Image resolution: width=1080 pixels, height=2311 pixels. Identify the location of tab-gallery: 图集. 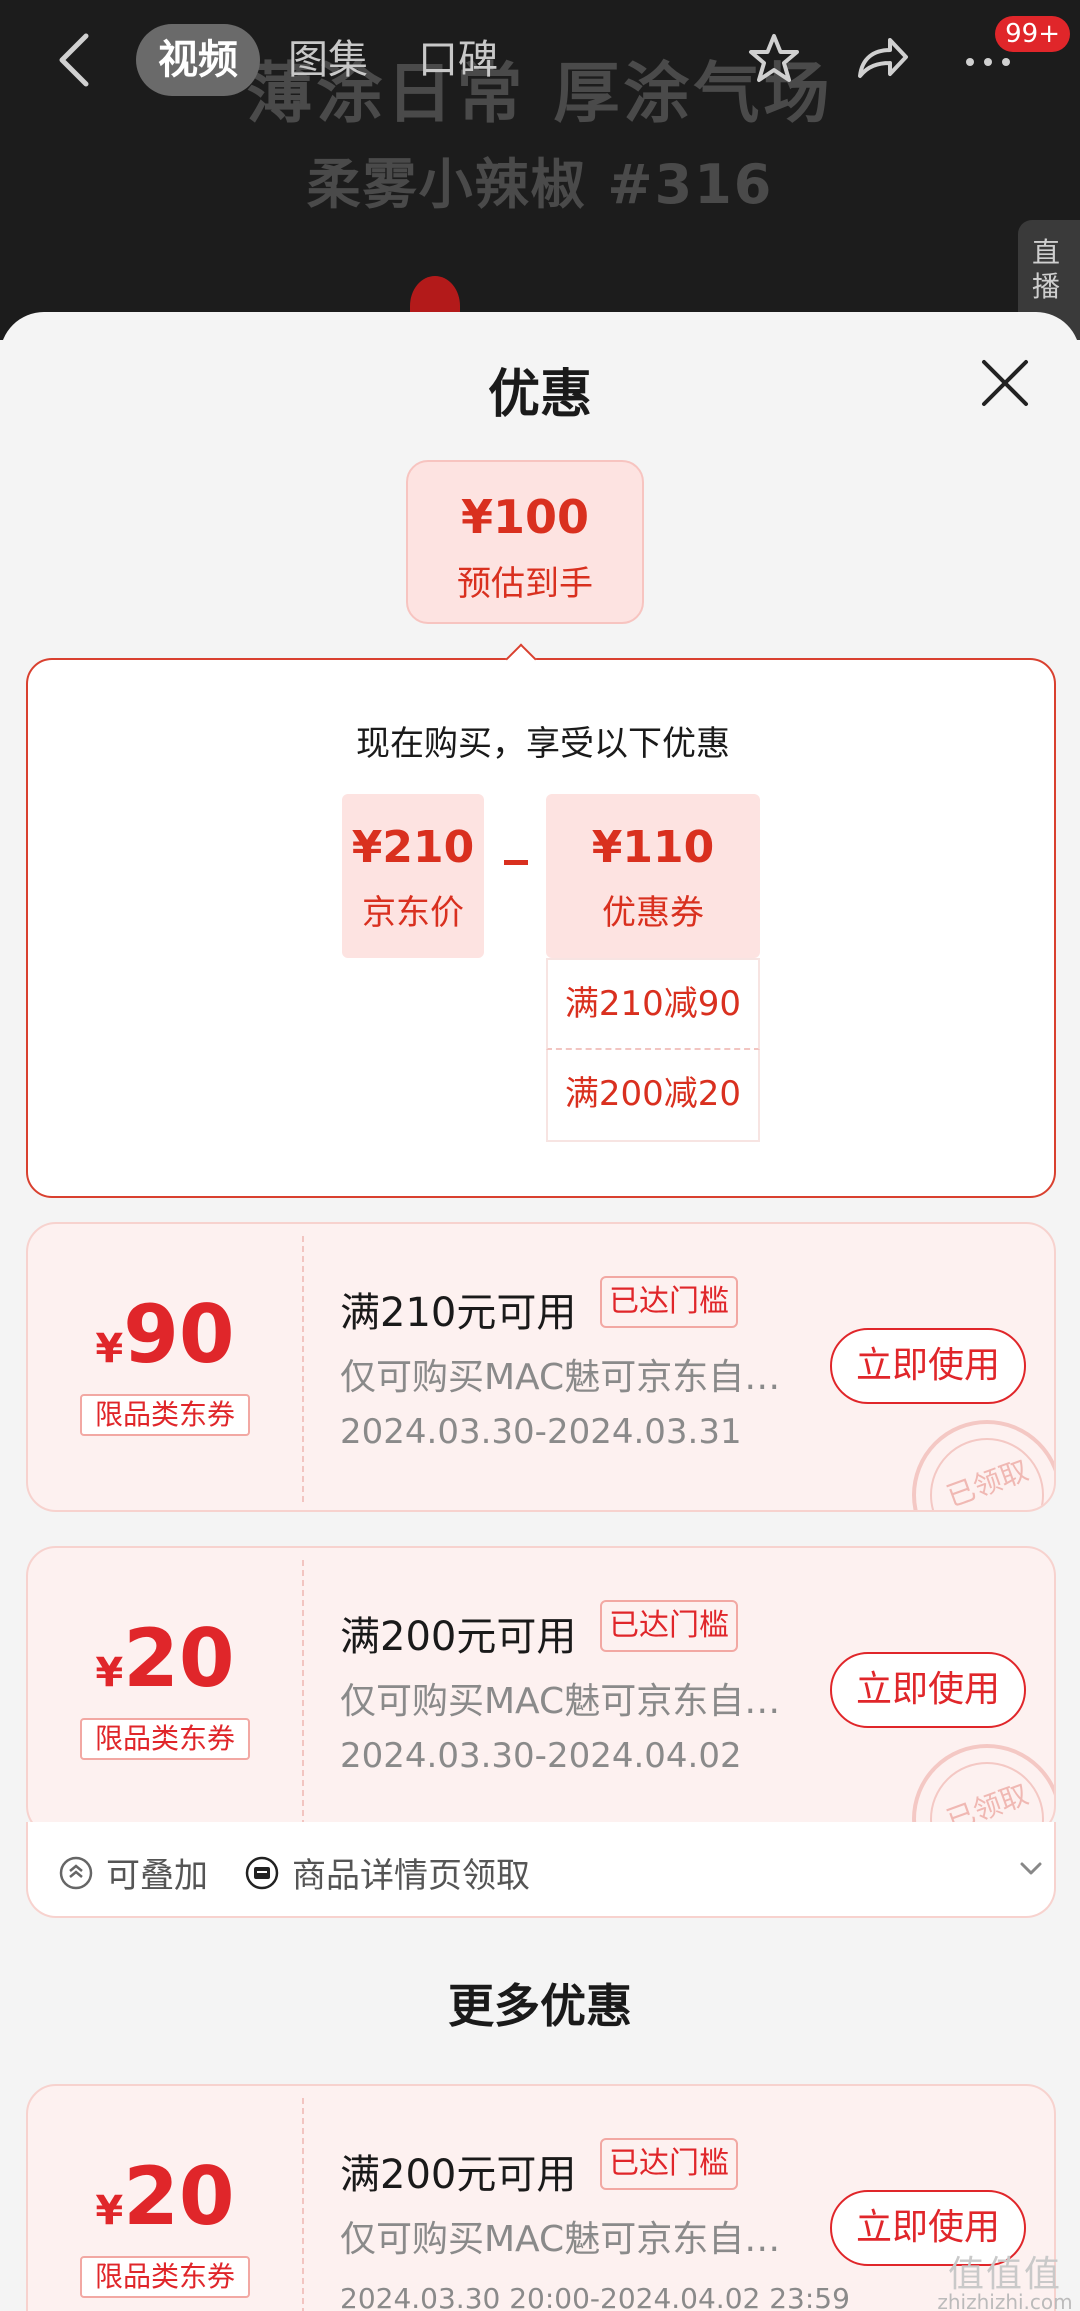
(328, 60).